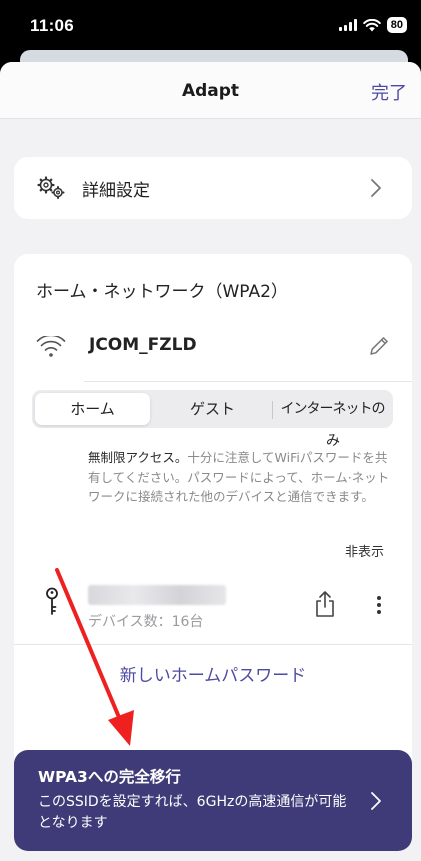 This screenshot has width=421, height=861. I want to click on share-icon, so click(325, 604).